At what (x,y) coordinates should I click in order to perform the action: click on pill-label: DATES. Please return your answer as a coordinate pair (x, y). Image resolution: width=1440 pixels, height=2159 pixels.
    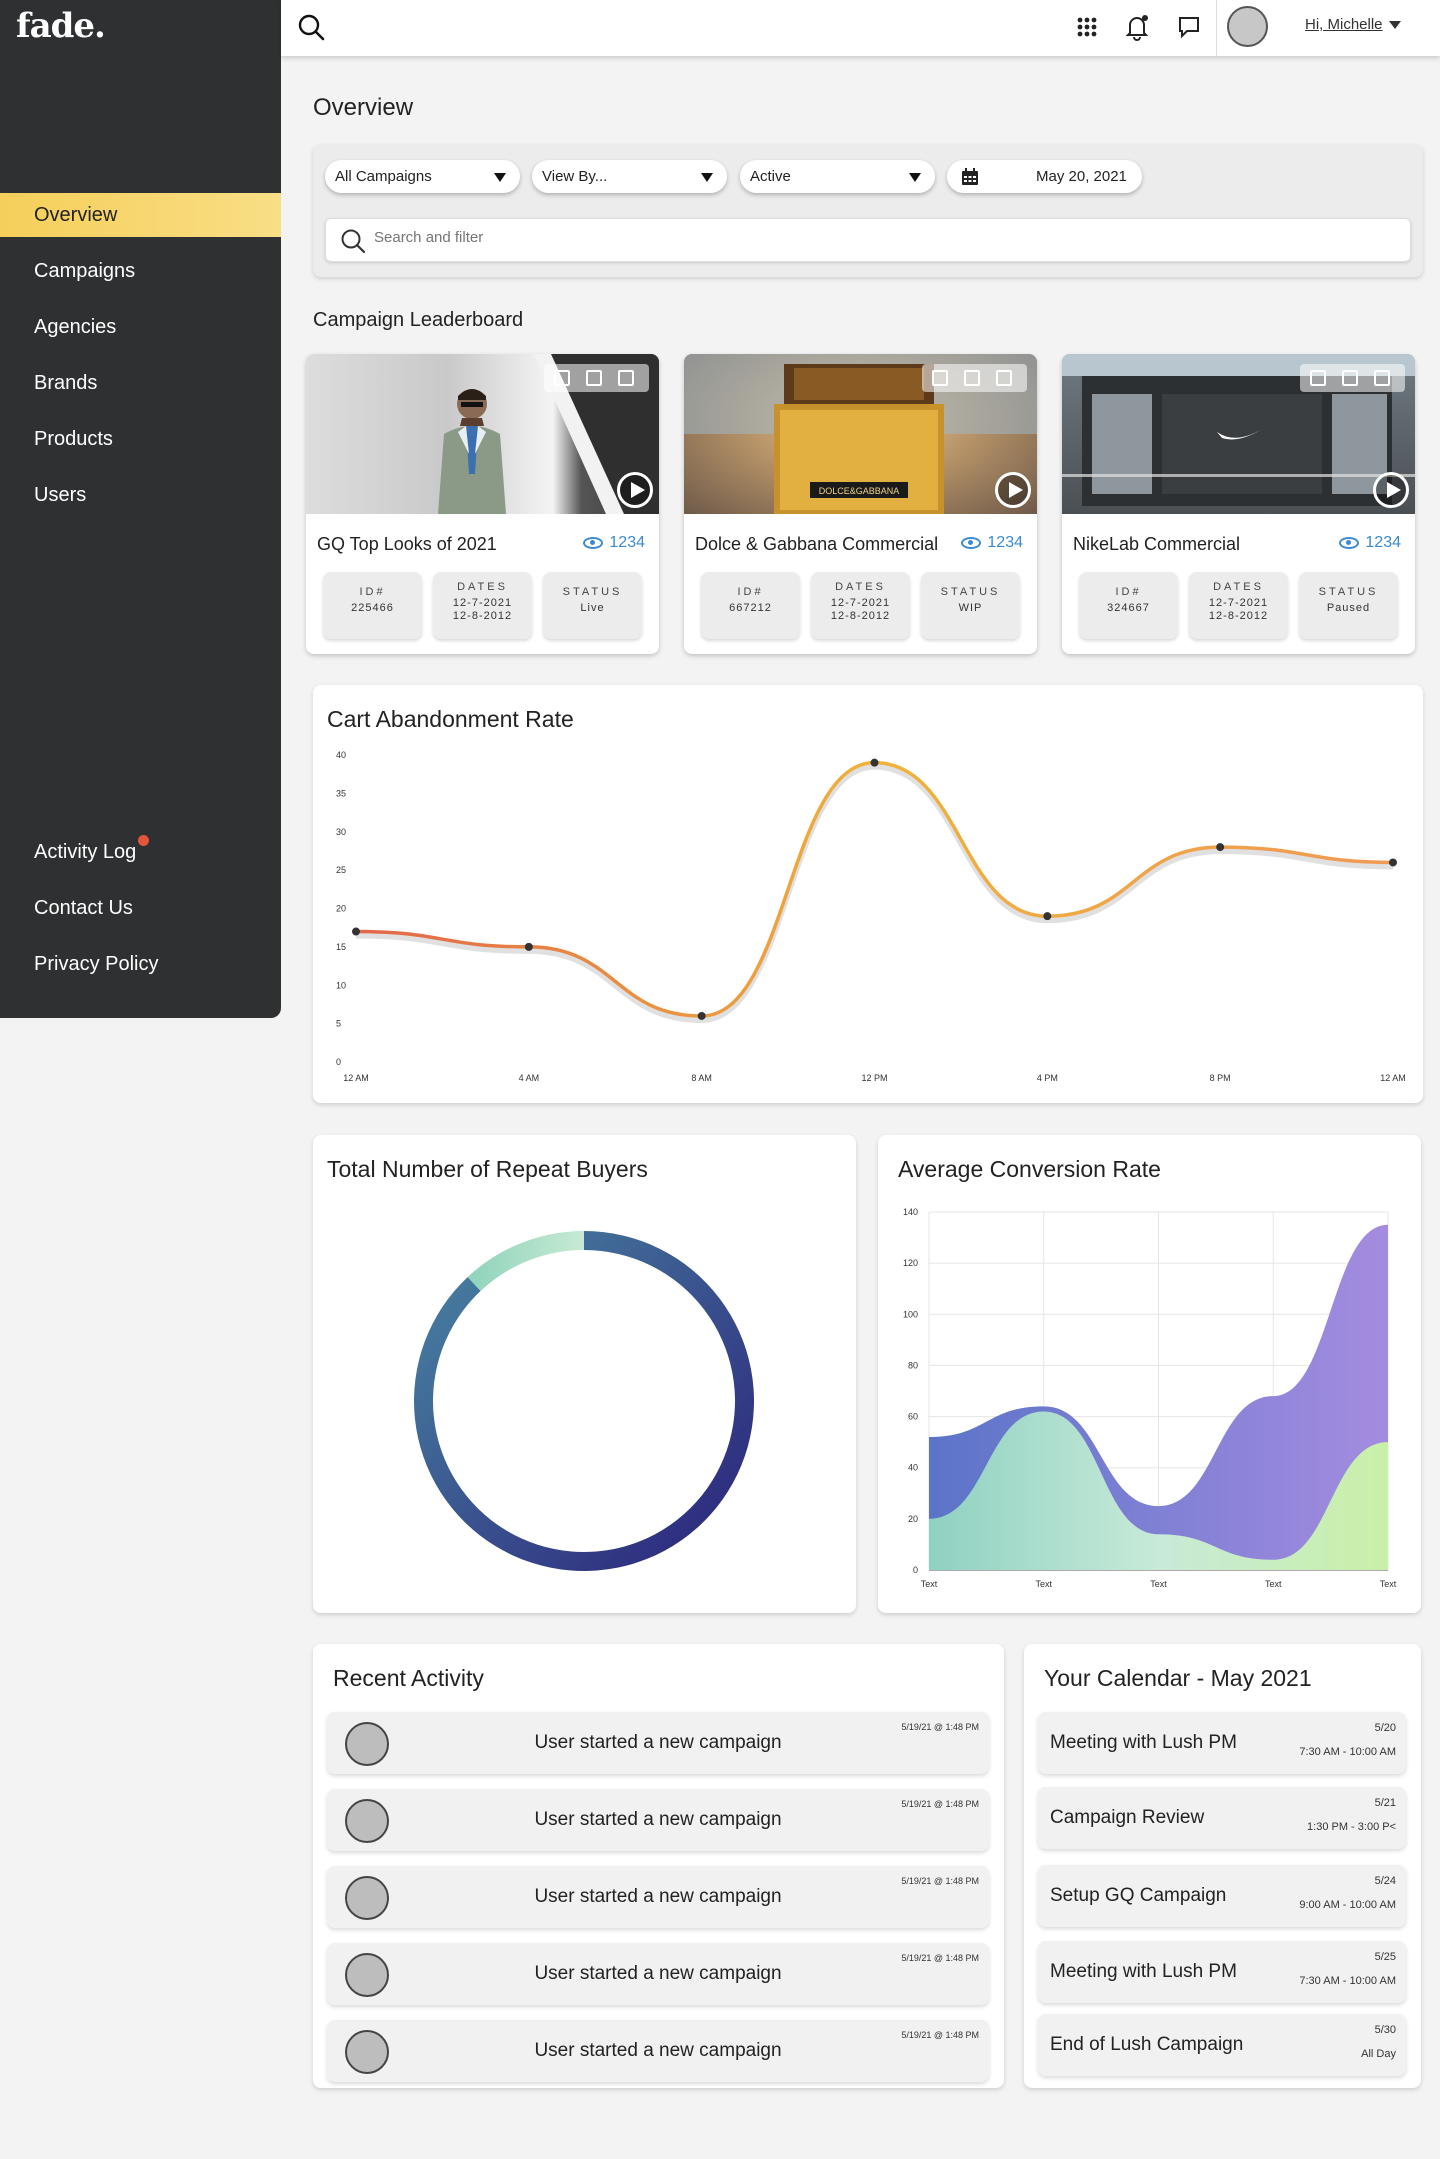
    Looking at the image, I should click on (482, 587).